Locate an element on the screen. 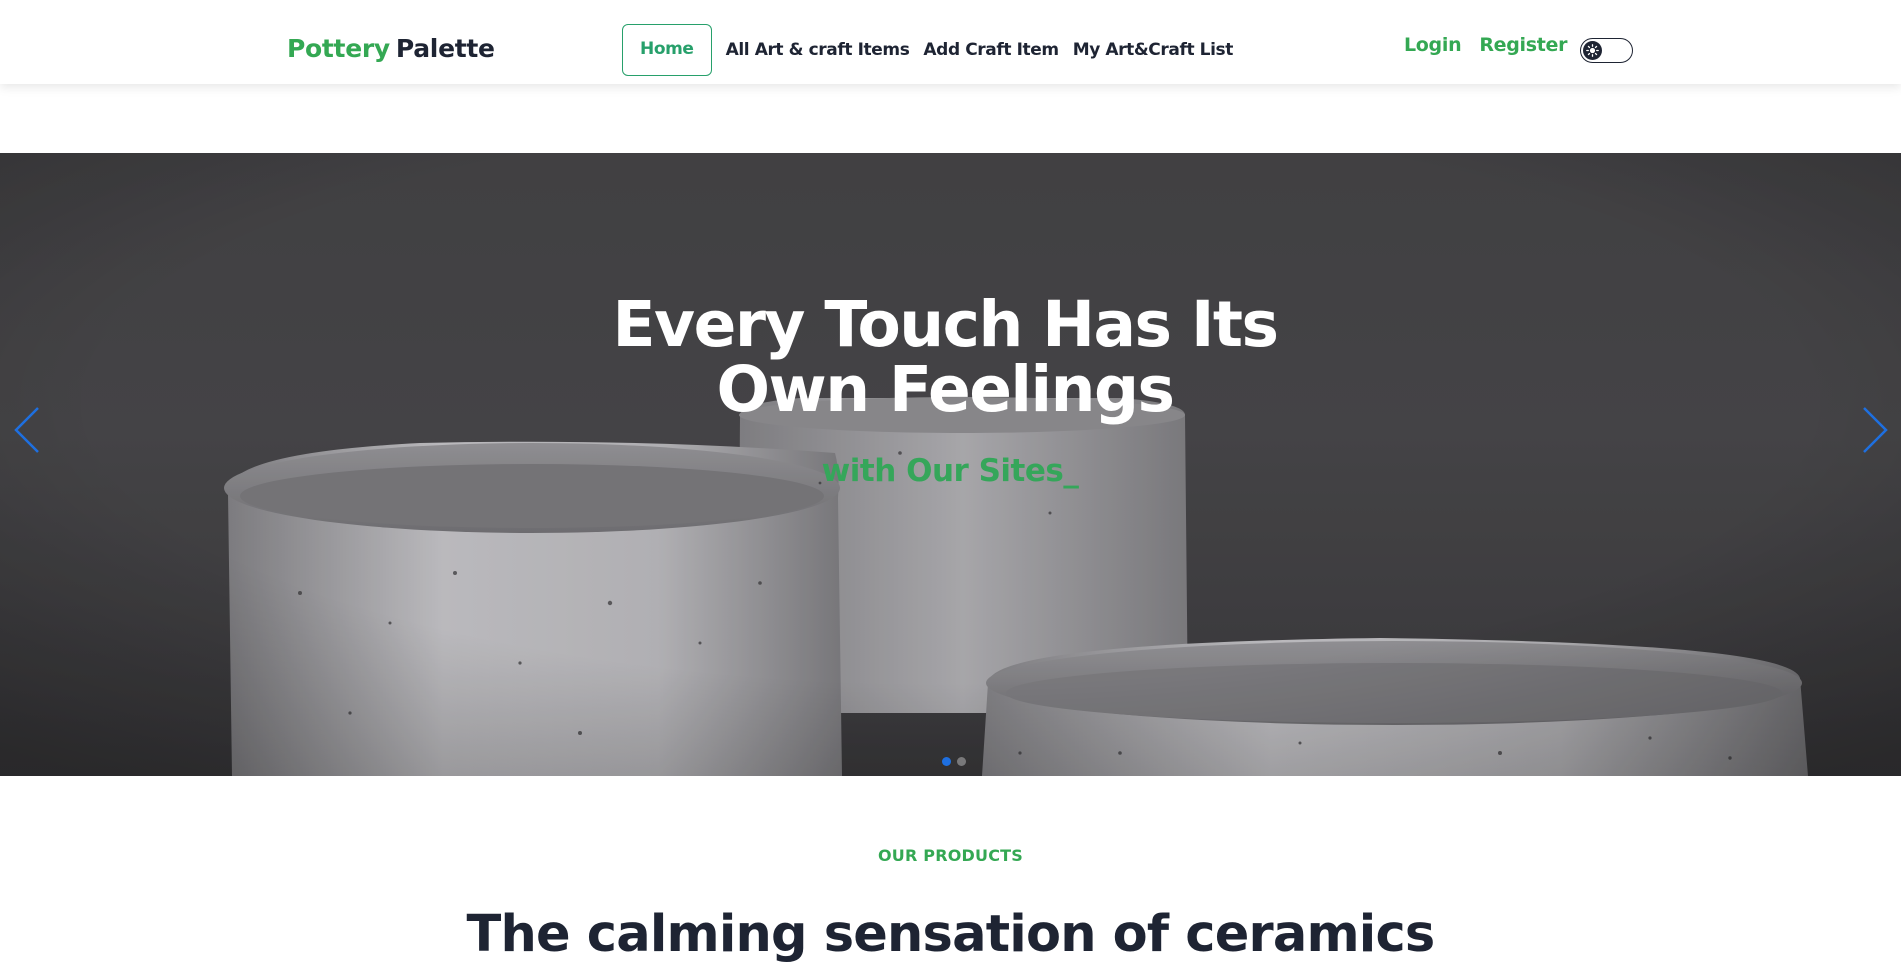 Image resolution: width=1901 pixels, height=971 pixels. hero-subtitle: with Our Sites_ is located at coordinates (950, 471).